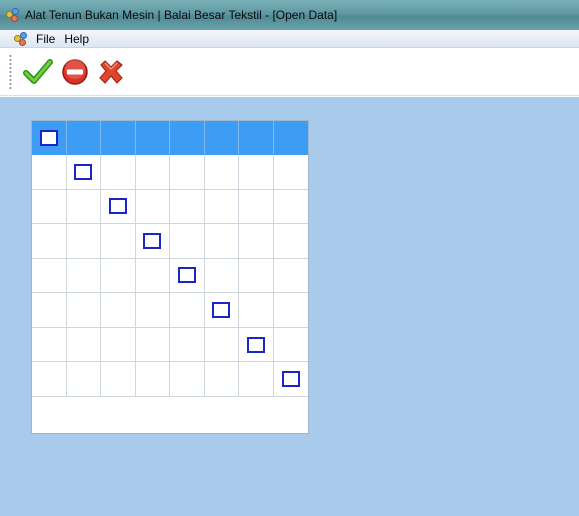 The image size is (579, 516). I want to click on toolbar-grip, so click(10, 72).